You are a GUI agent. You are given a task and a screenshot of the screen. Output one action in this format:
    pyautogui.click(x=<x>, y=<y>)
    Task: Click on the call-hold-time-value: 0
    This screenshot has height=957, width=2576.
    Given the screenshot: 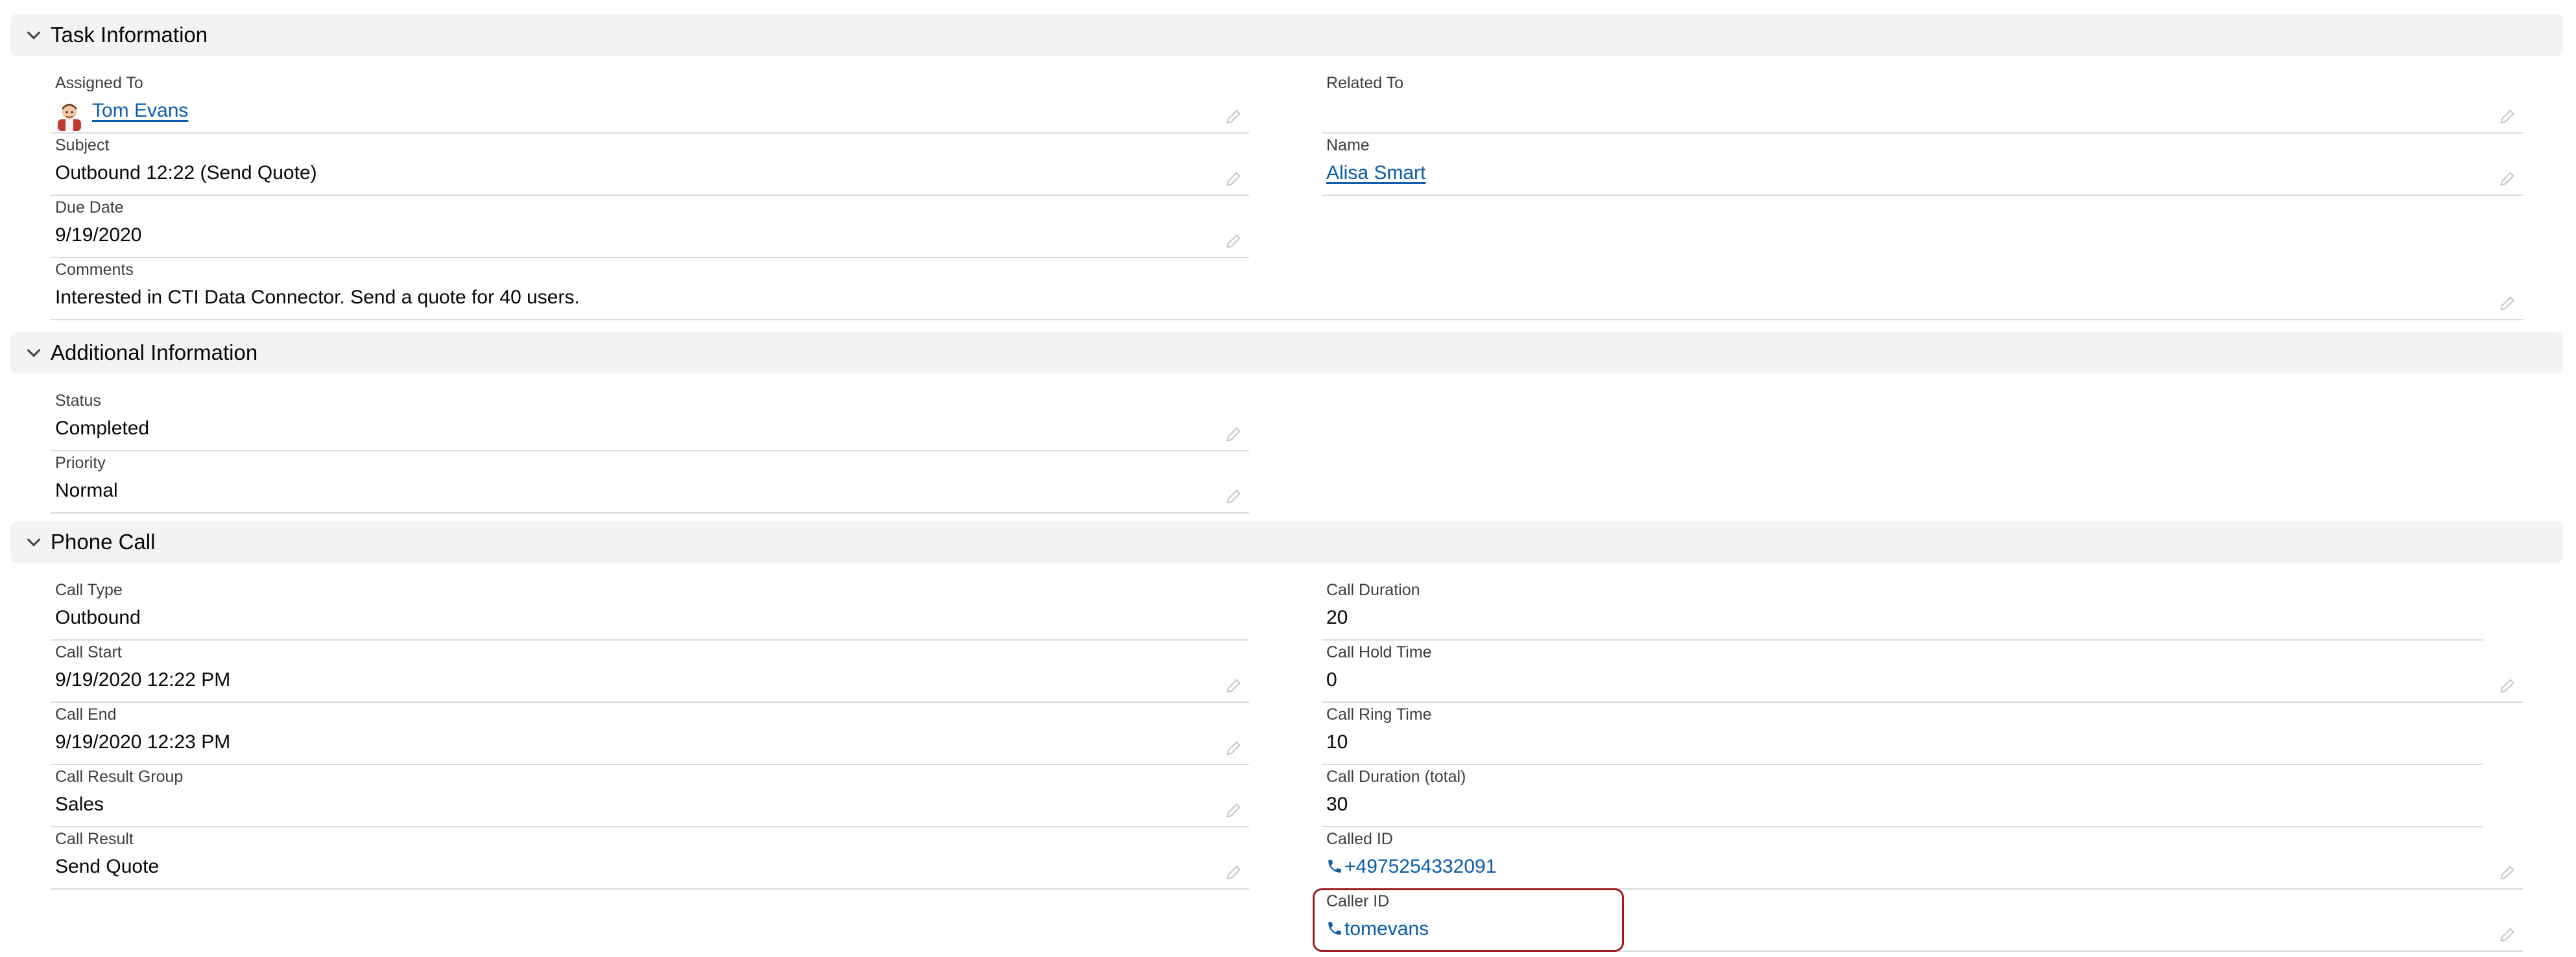 What is the action you would take?
    pyautogui.click(x=1331, y=680)
    